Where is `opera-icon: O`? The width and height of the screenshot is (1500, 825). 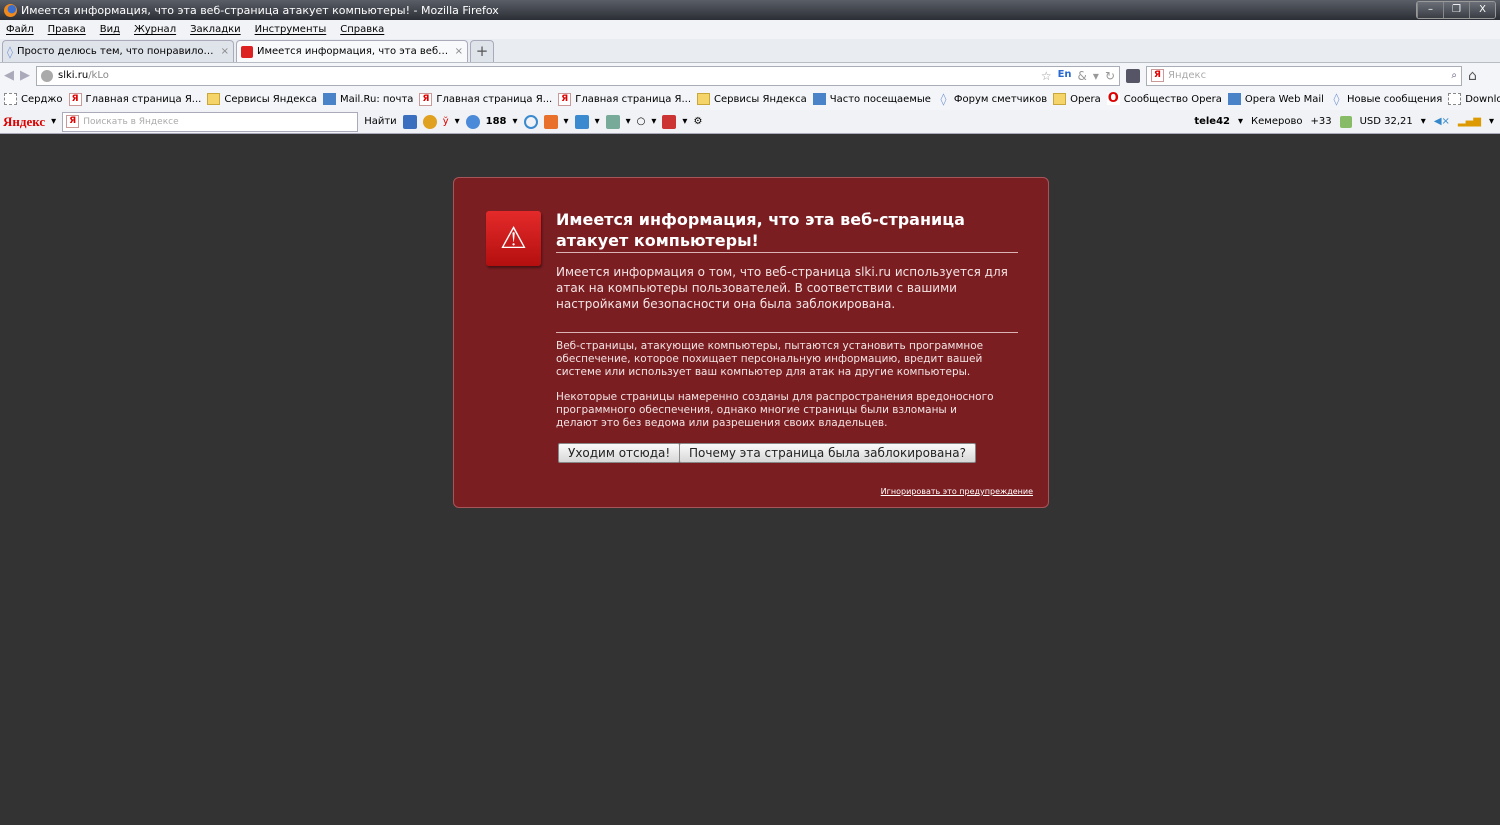 opera-icon: O is located at coordinates (1113, 98).